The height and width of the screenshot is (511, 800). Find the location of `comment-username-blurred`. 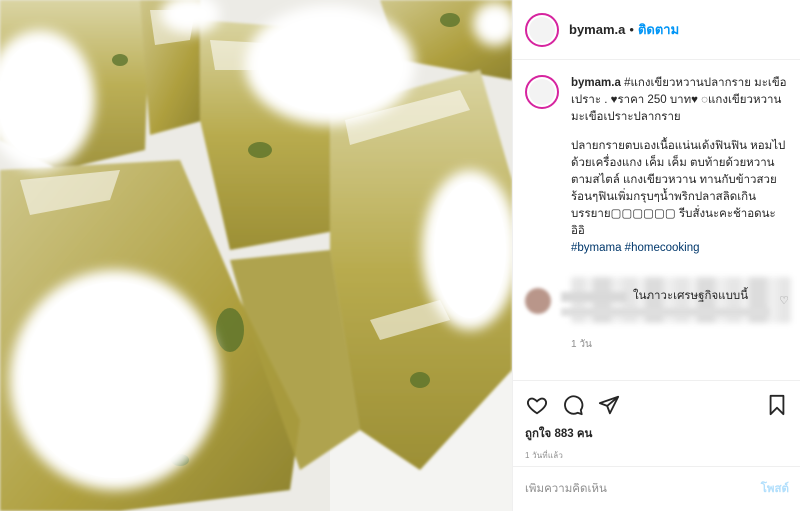

comment-username-blurred is located at coordinates (594, 297).